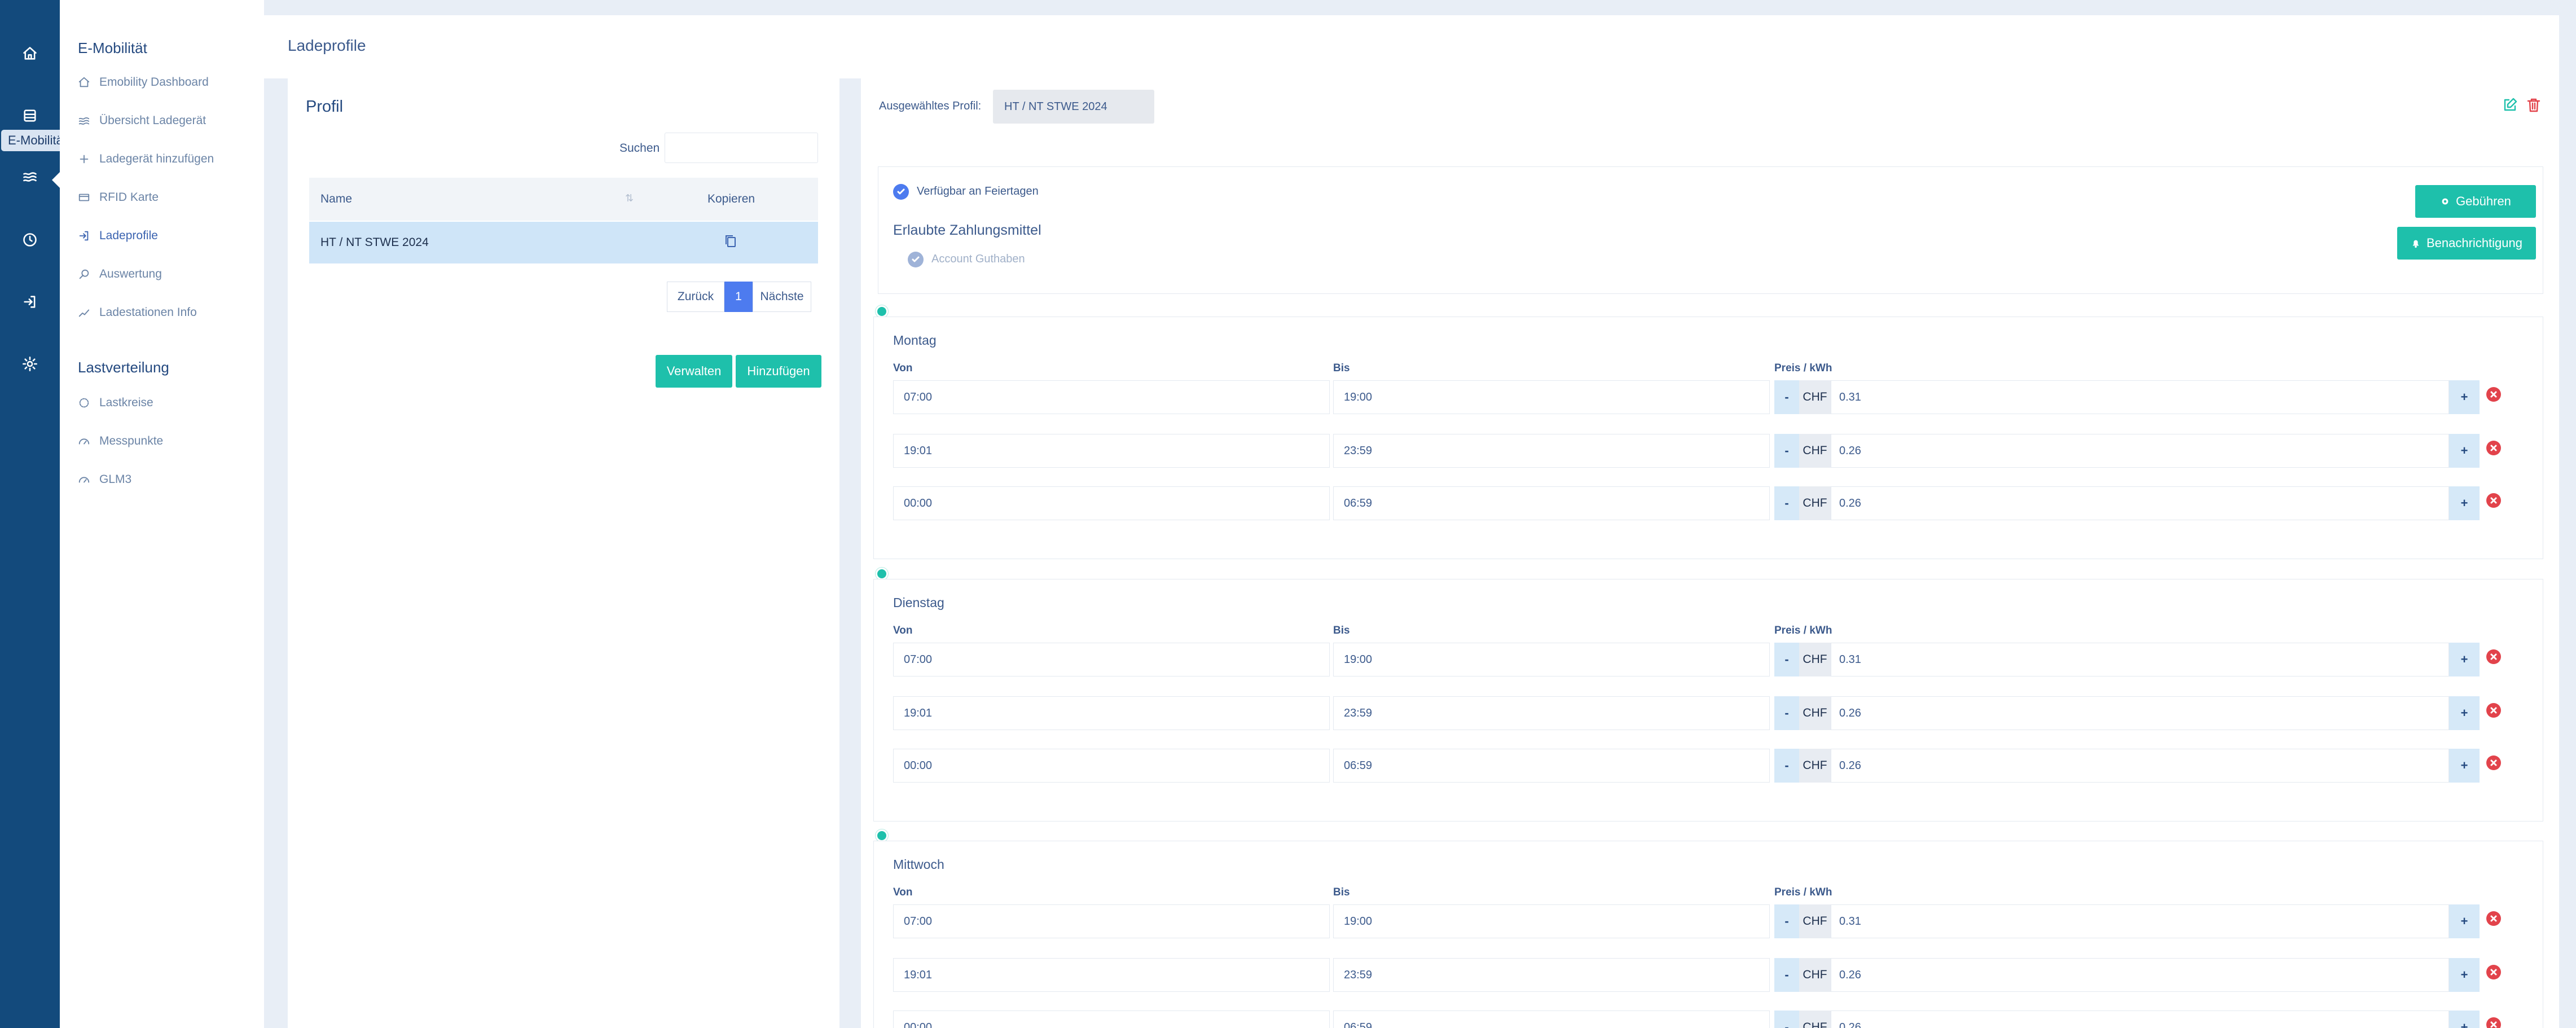 Image resolution: width=2576 pixels, height=1028 pixels. Describe the element at coordinates (137, 312) in the screenshot. I see `sidebar-item-ladestationen-info: Ladestationen Info` at that location.